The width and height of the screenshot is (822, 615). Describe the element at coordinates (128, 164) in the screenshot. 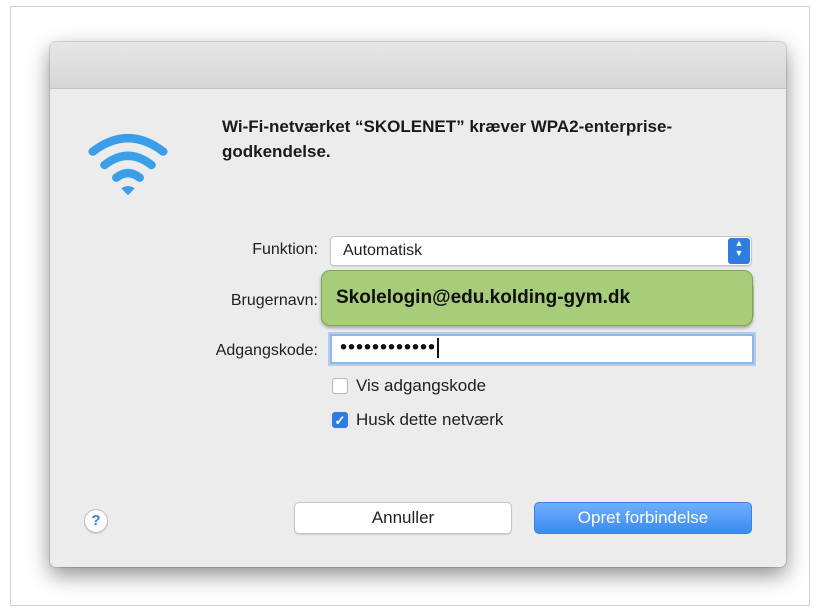

I see `wifi-icon` at that location.